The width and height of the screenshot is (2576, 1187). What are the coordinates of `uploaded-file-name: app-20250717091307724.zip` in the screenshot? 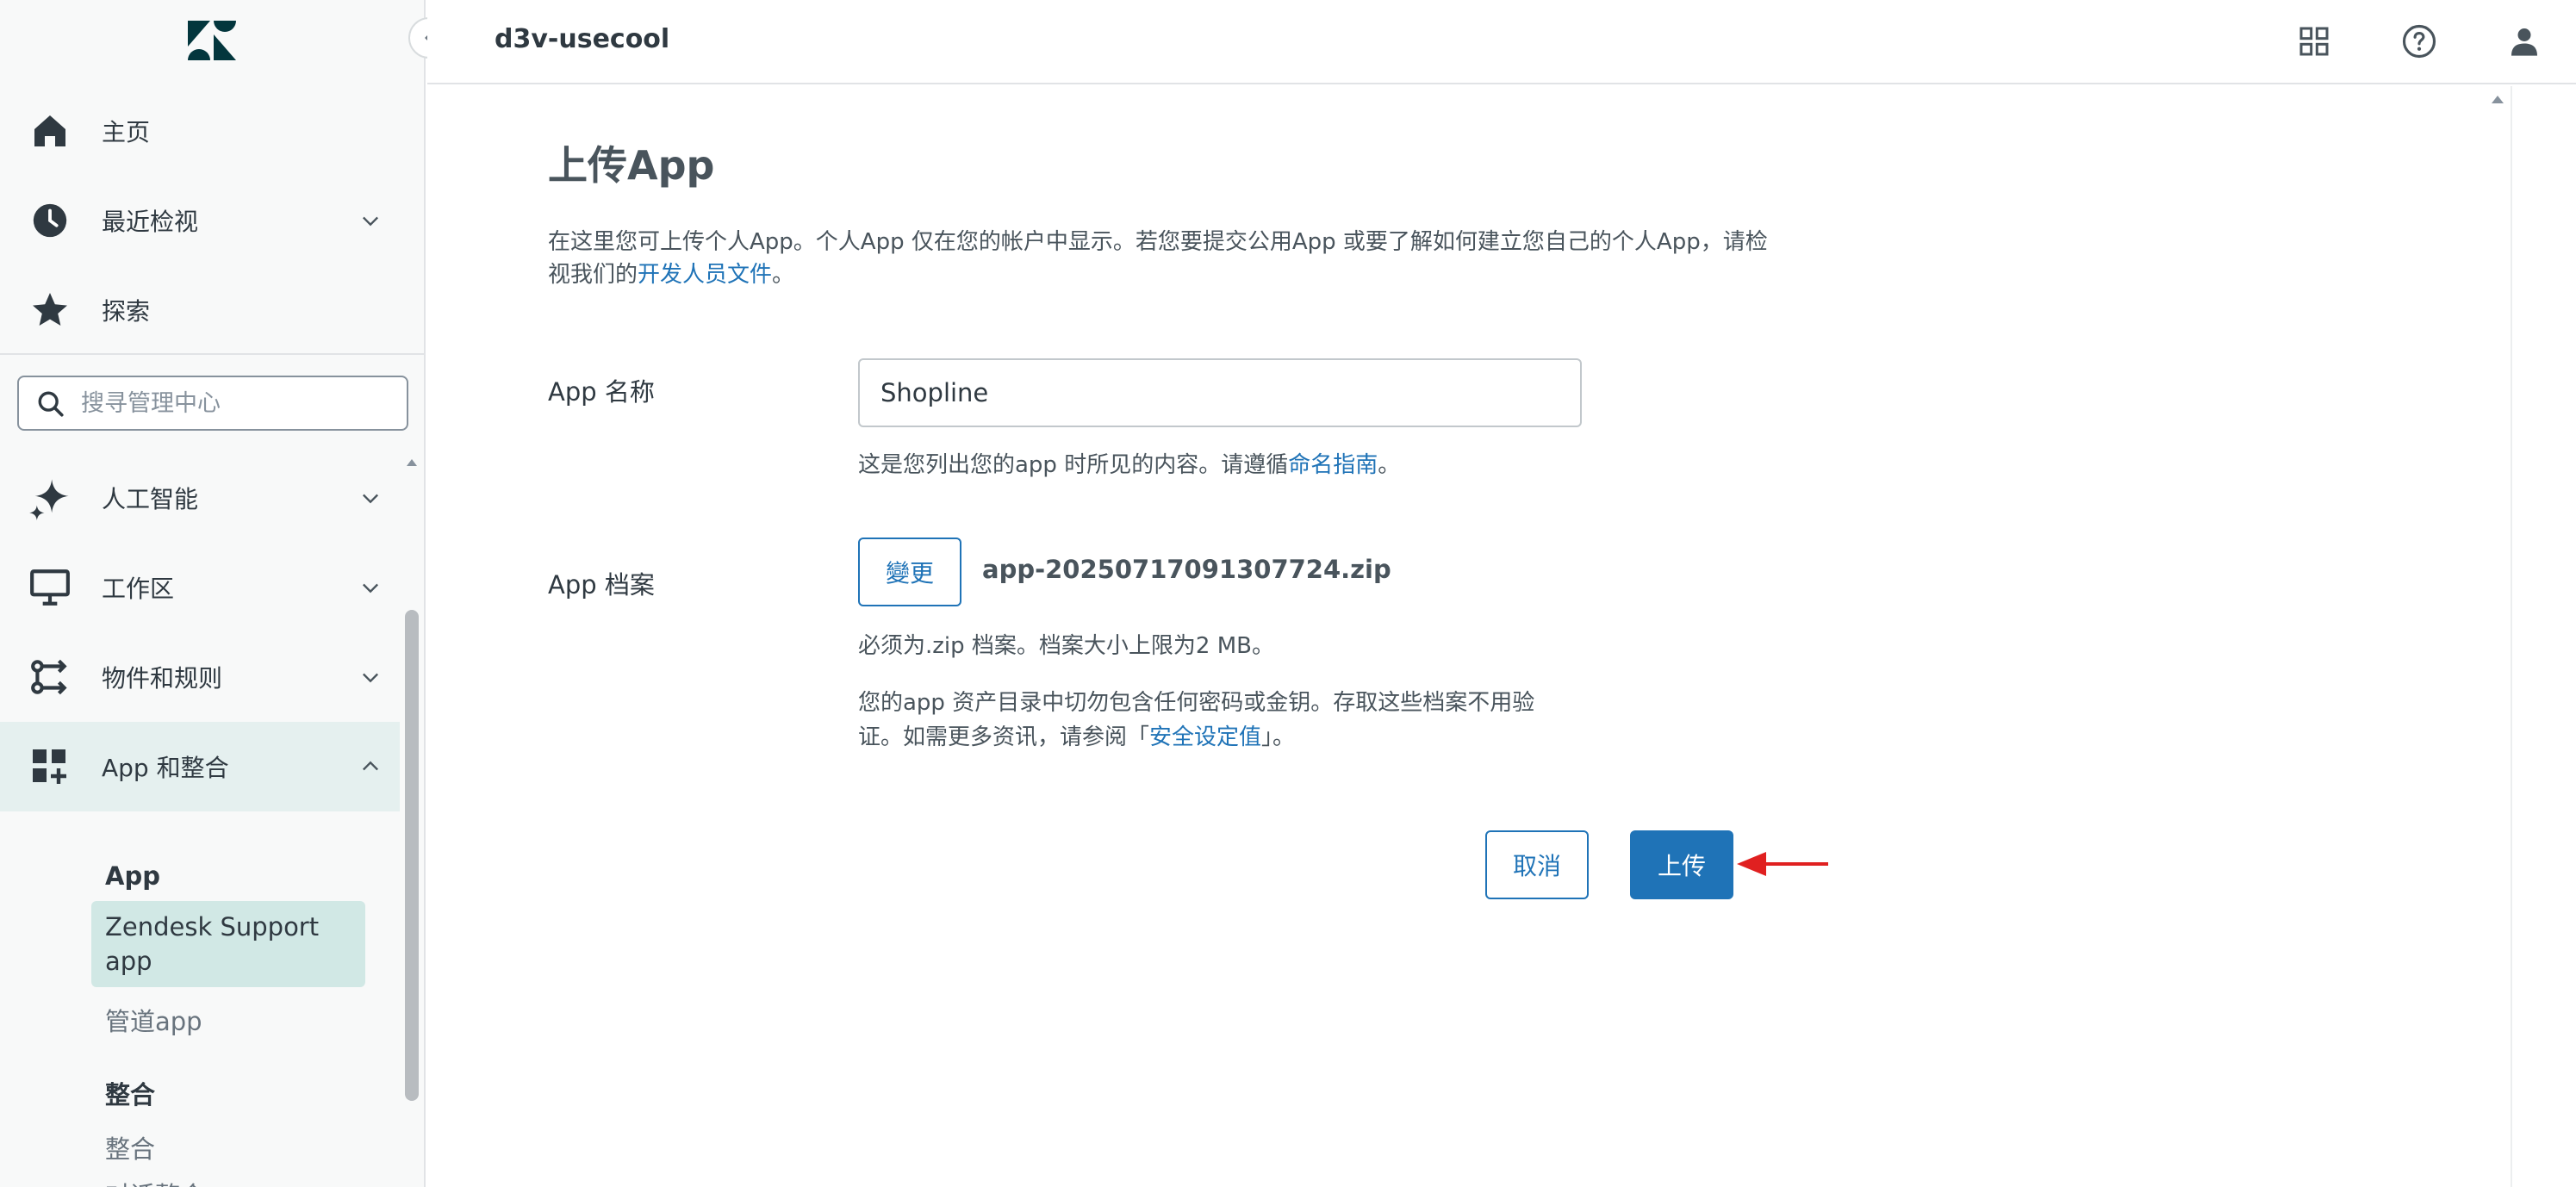 It's located at (1186, 569).